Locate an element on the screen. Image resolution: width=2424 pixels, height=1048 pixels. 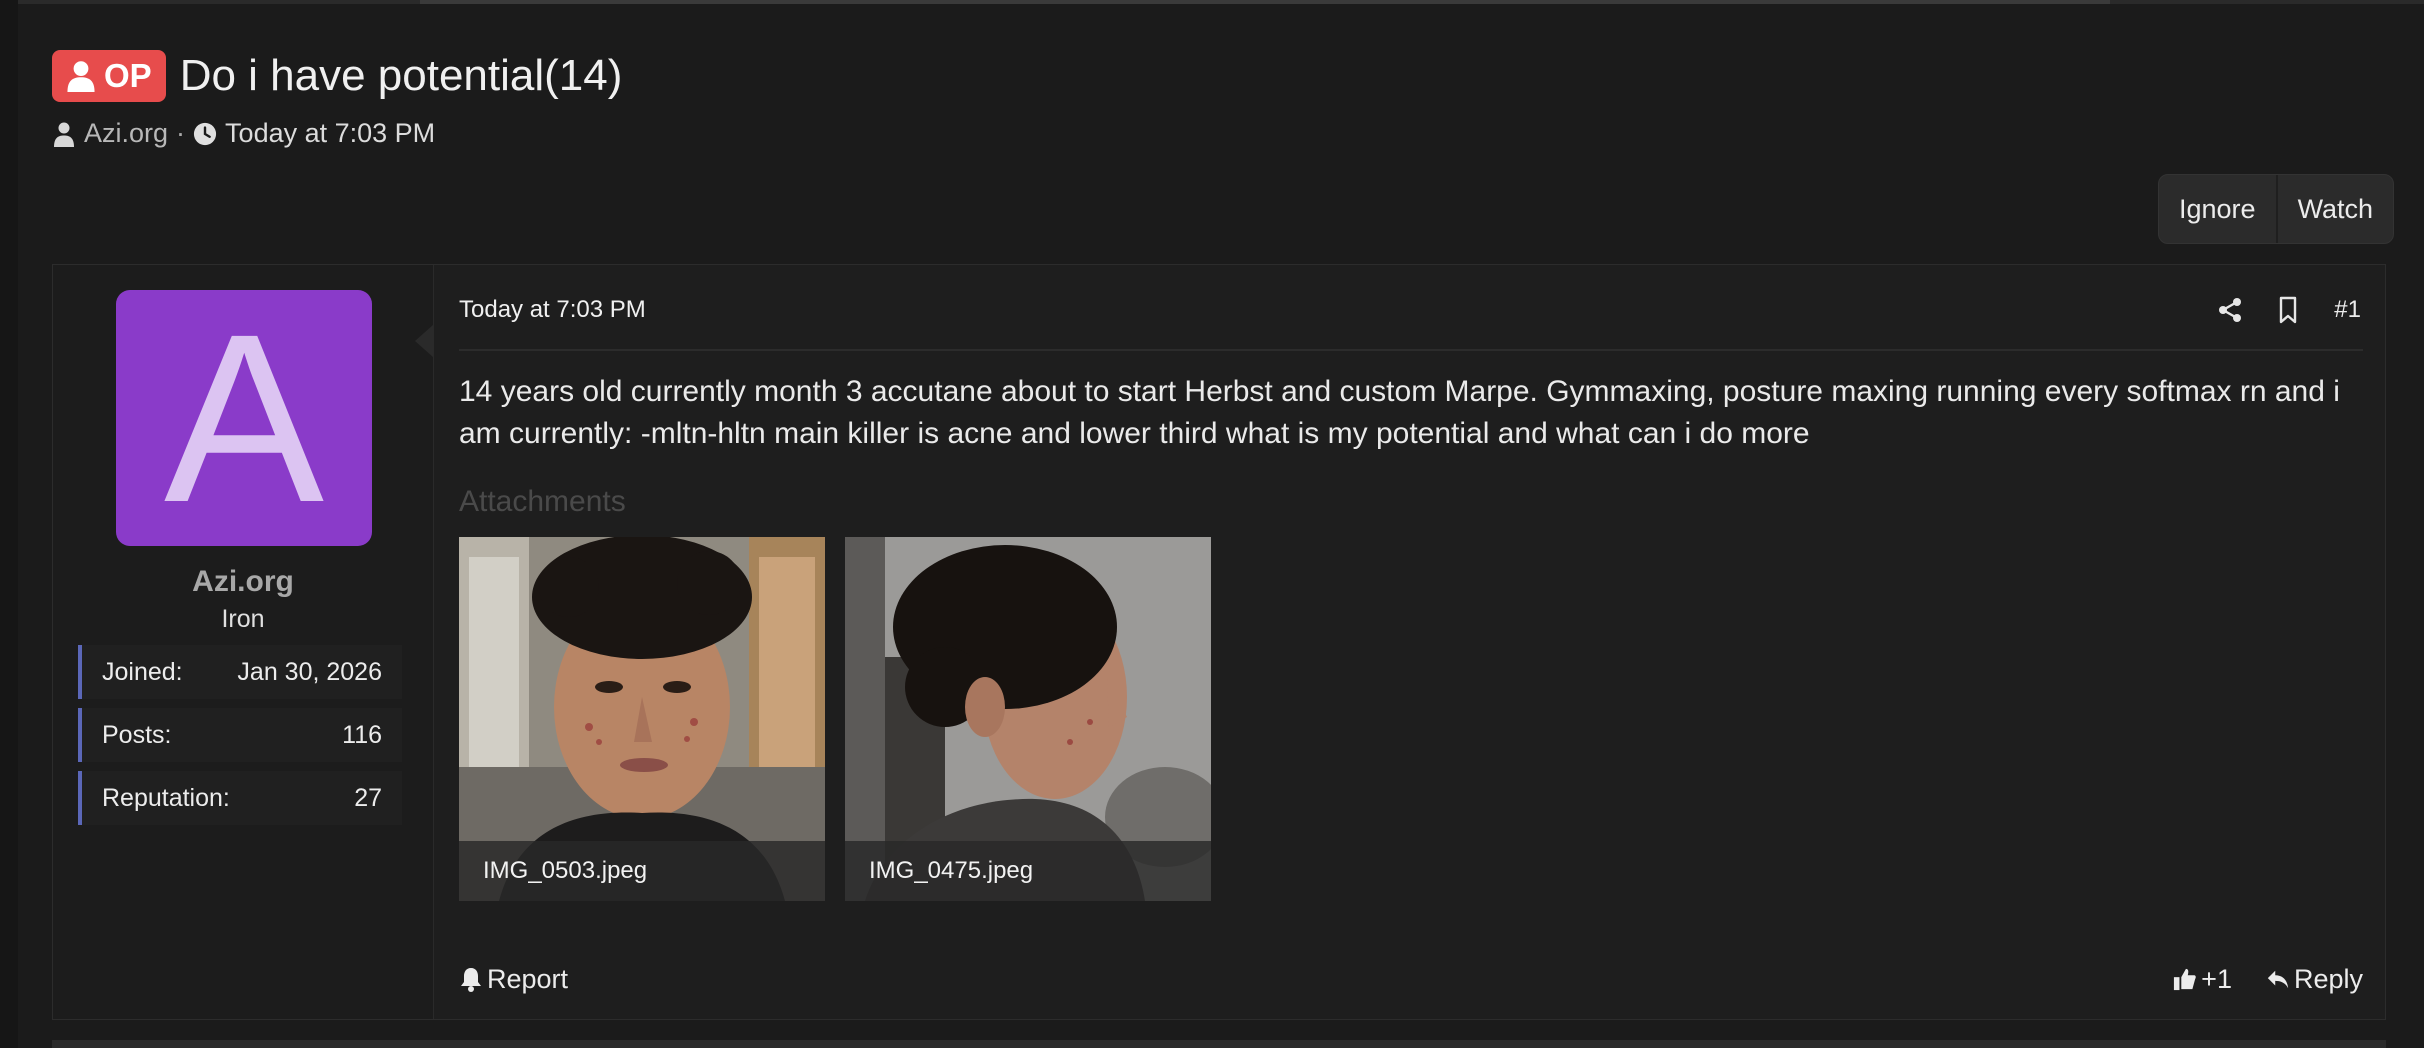
attachment-thumbnail: IMG_0503.jpeg is located at coordinates (642, 719).